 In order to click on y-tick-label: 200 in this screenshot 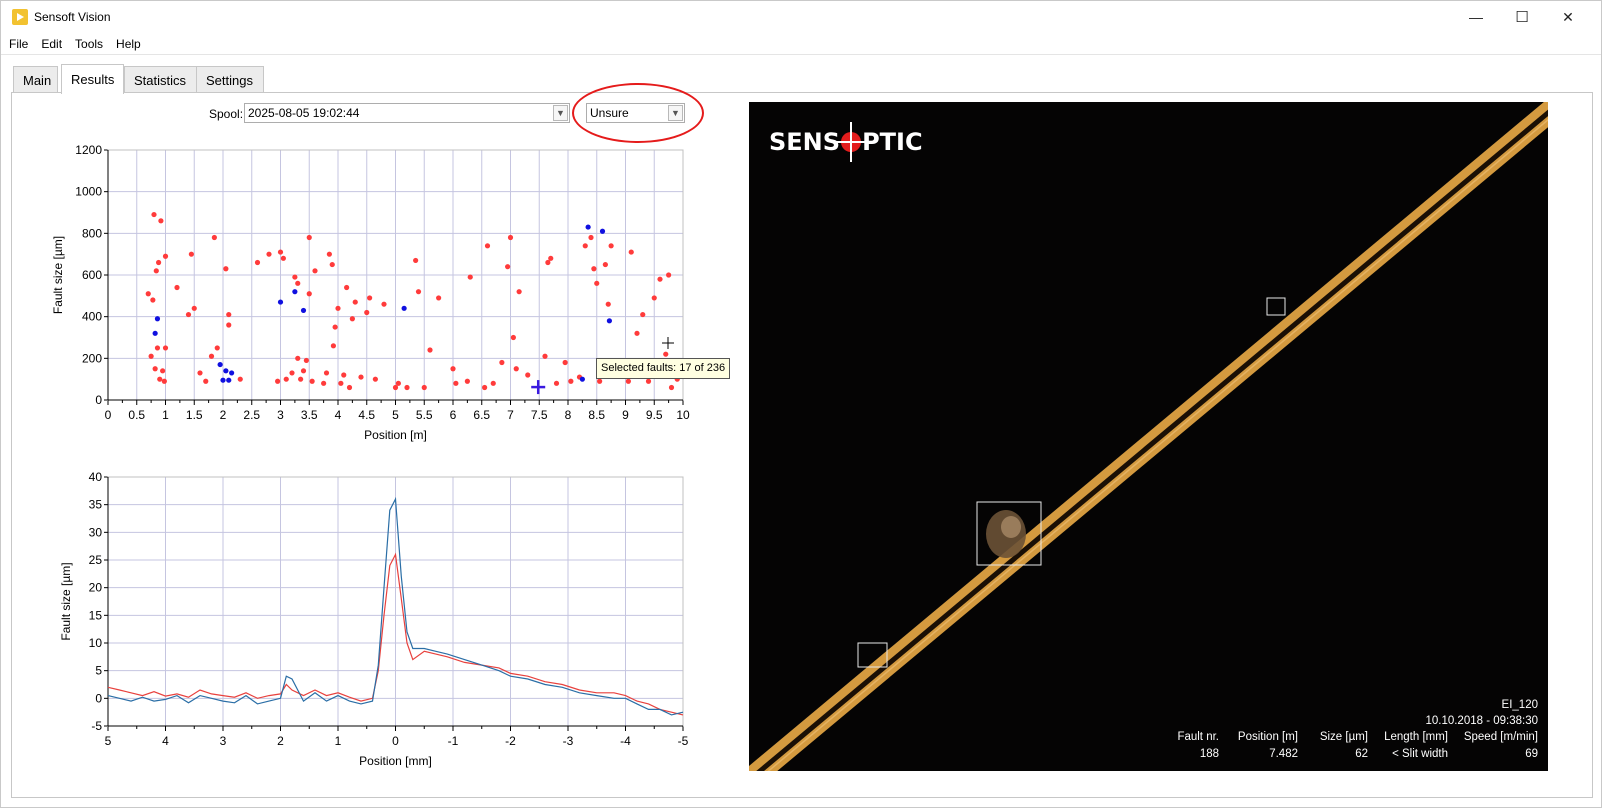, I will do `click(92, 358)`.